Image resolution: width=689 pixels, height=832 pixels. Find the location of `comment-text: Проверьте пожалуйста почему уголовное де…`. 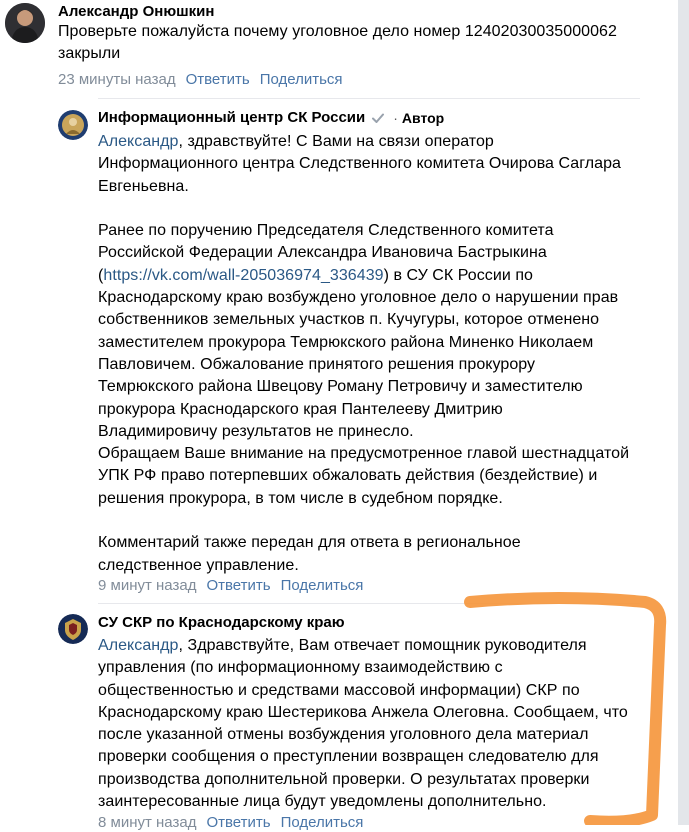

comment-text: Проверьте пожалуйста почему уголовное де… is located at coordinates (337, 43).